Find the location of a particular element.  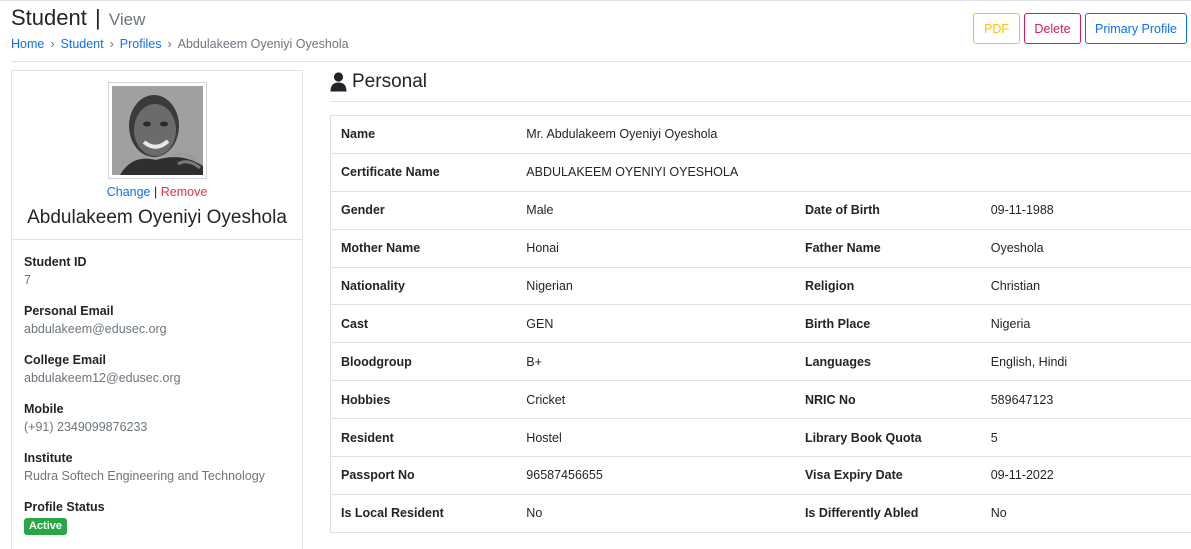

info-label: Institute is located at coordinates (48, 458).